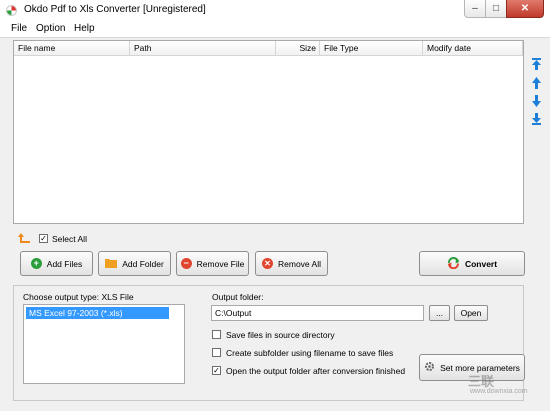 This screenshot has width=550, height=411. Describe the element at coordinates (475, 9) in the screenshot. I see `minimize-button: –` at that location.